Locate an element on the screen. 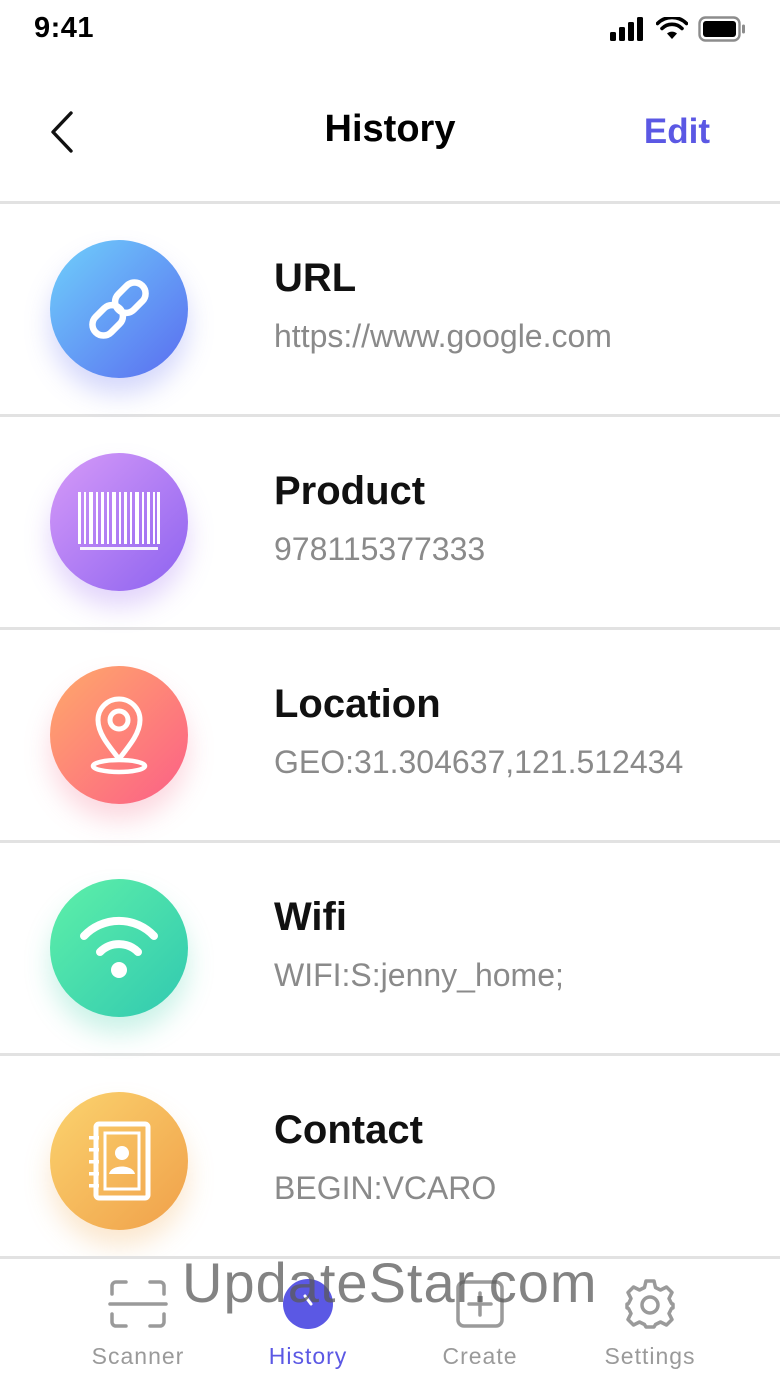 The height and width of the screenshot is (1387, 780). item-title: Contact is located at coordinates (348, 1130).